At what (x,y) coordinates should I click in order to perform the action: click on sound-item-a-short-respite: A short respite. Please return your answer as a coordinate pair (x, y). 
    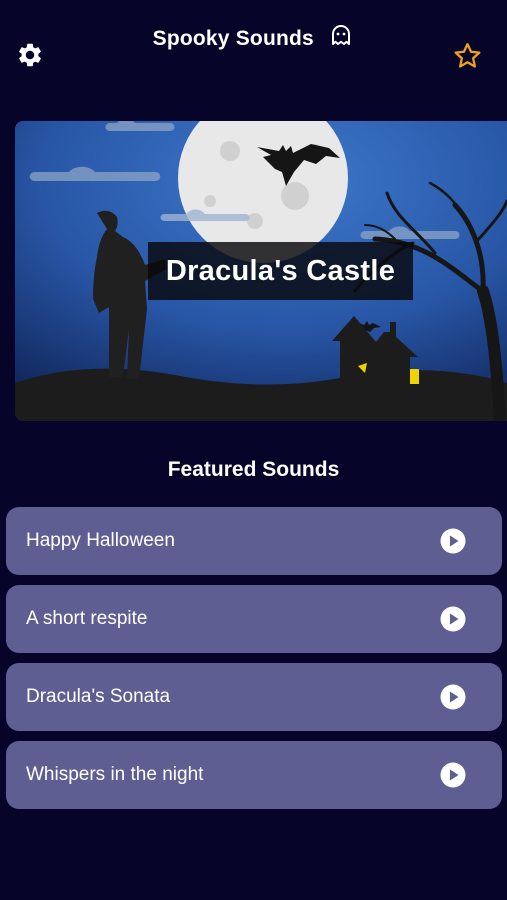
    Looking at the image, I should click on (254, 619).